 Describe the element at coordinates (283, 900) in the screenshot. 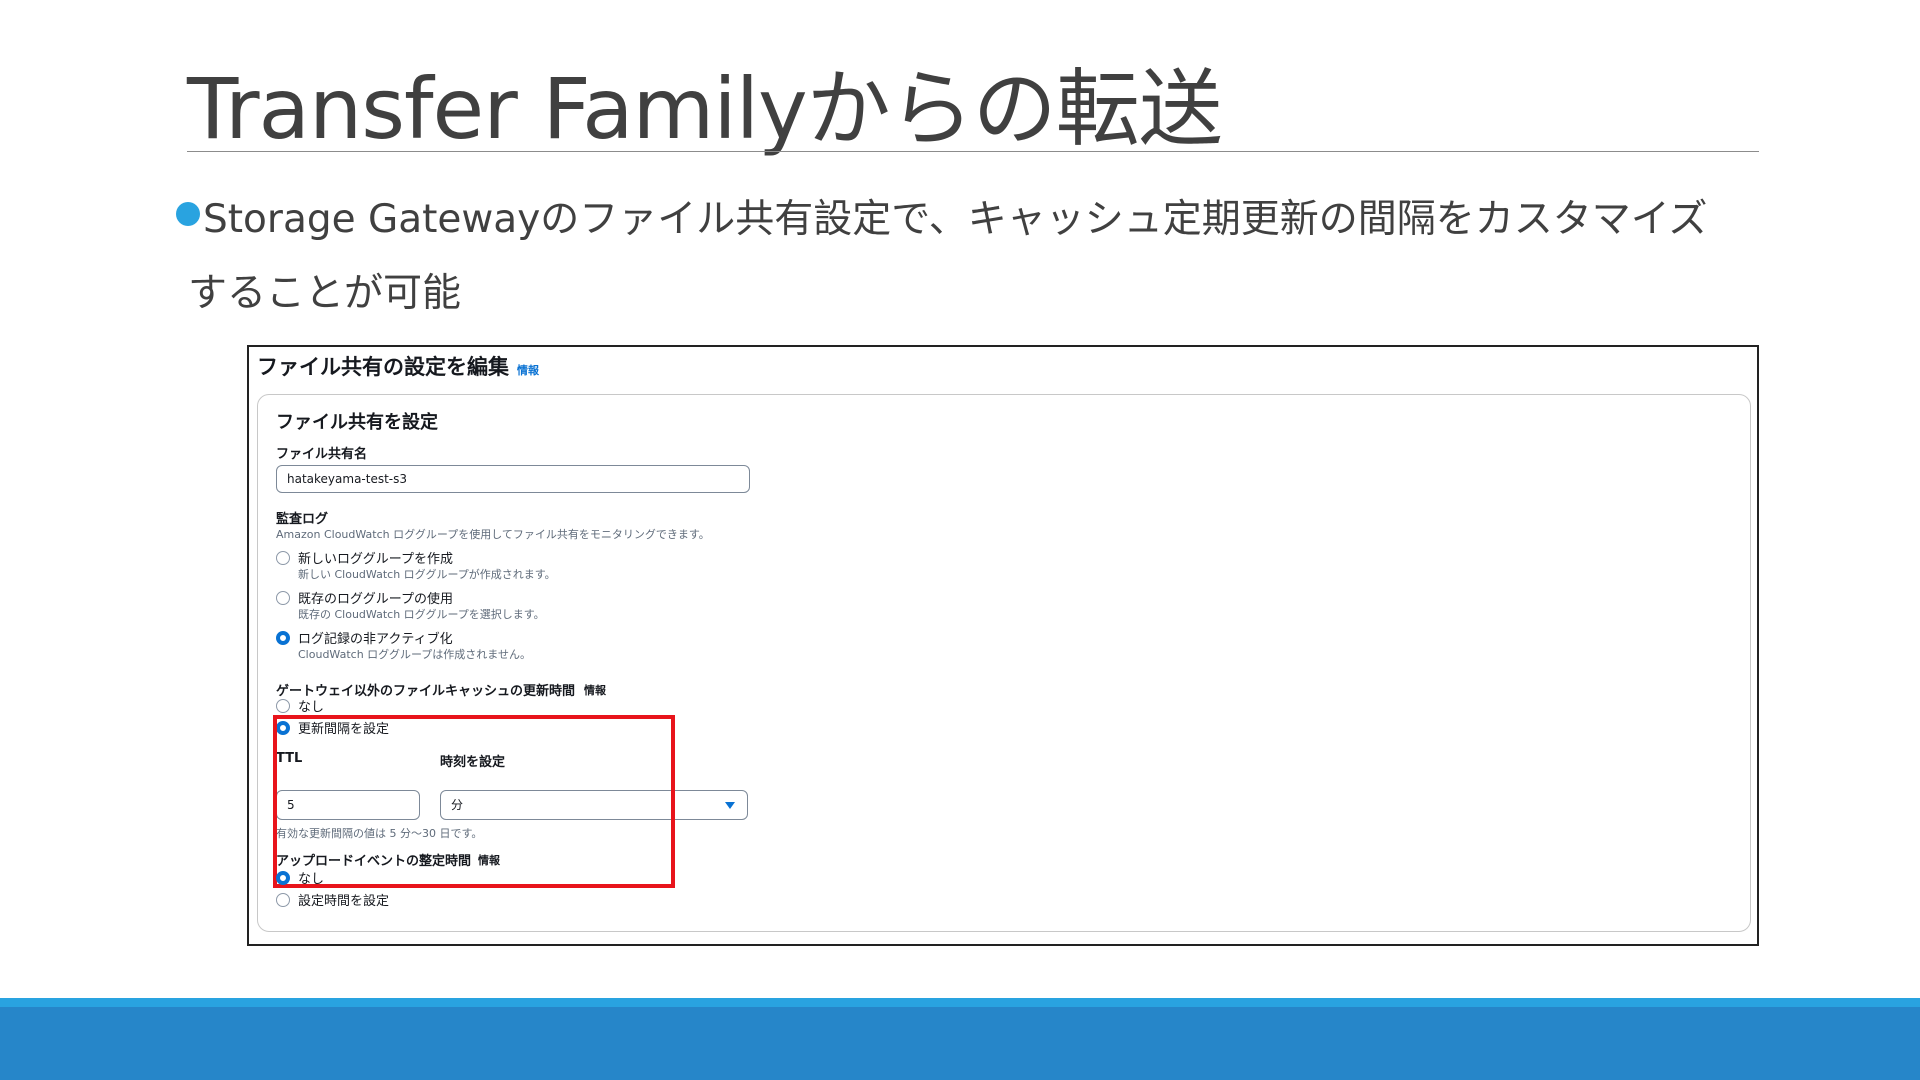

I see `radio-upload-settle-custom` at that location.